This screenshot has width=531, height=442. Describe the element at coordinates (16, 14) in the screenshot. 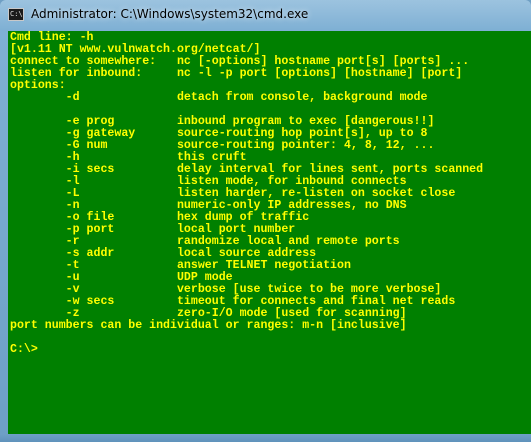

I see `cmd-console-icon: C:\` at that location.